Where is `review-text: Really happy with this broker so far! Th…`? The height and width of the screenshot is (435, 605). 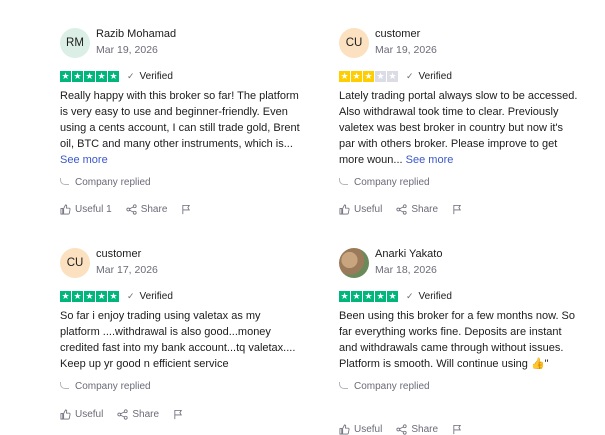 review-text: Really happy with this broker so far! Th… is located at coordinates (180, 128).